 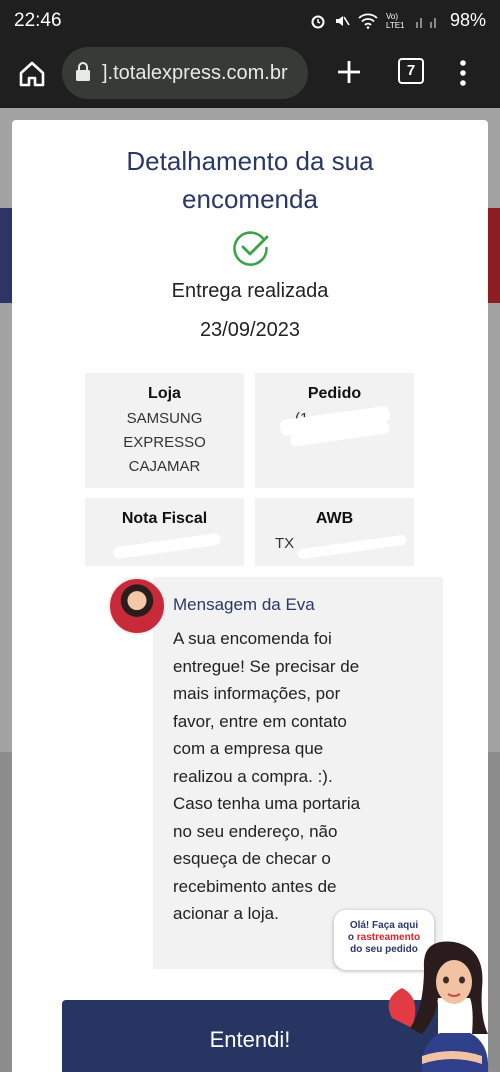 I want to click on eva-name: Mensagem da Eva, so click(x=244, y=604).